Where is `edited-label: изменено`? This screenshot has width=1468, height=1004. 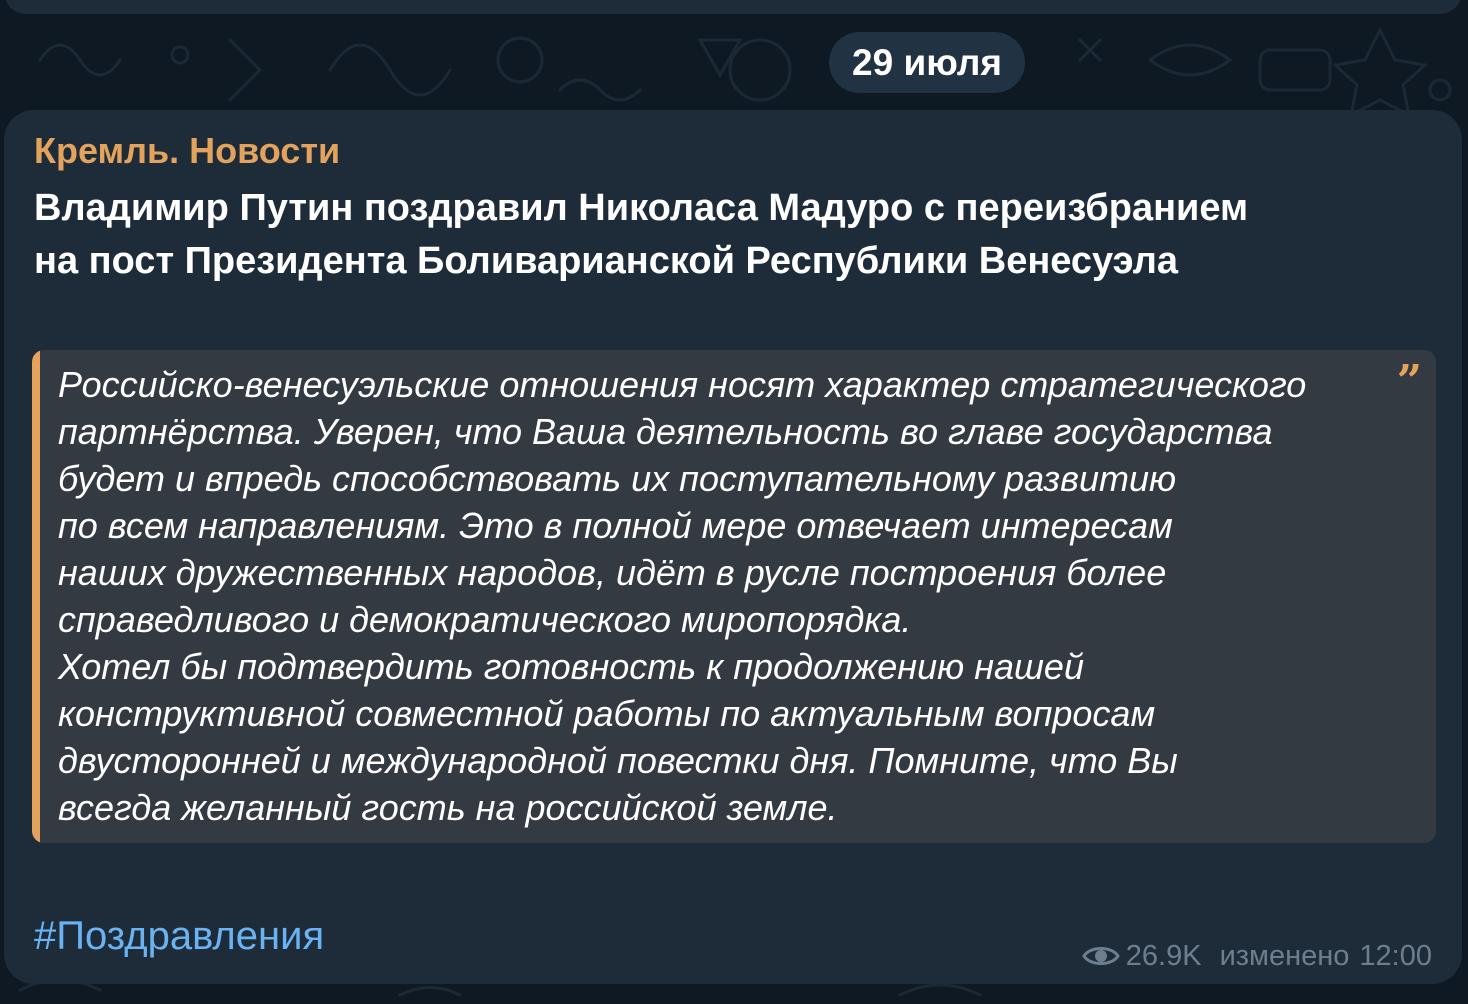
edited-label: изменено is located at coordinates (1284, 956).